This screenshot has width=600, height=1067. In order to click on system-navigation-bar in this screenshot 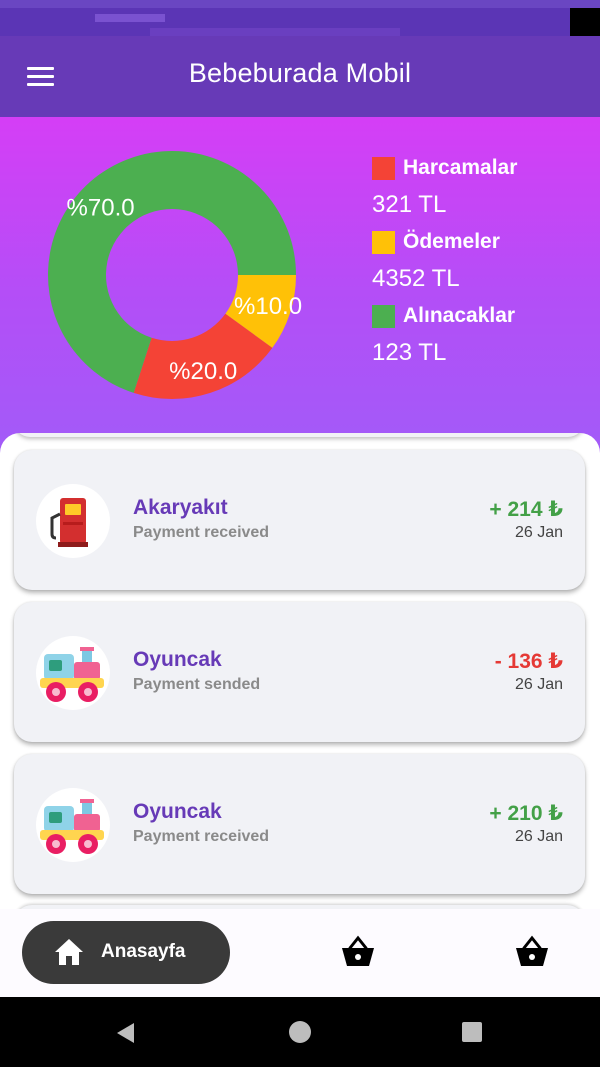, I will do `click(300, 1032)`.